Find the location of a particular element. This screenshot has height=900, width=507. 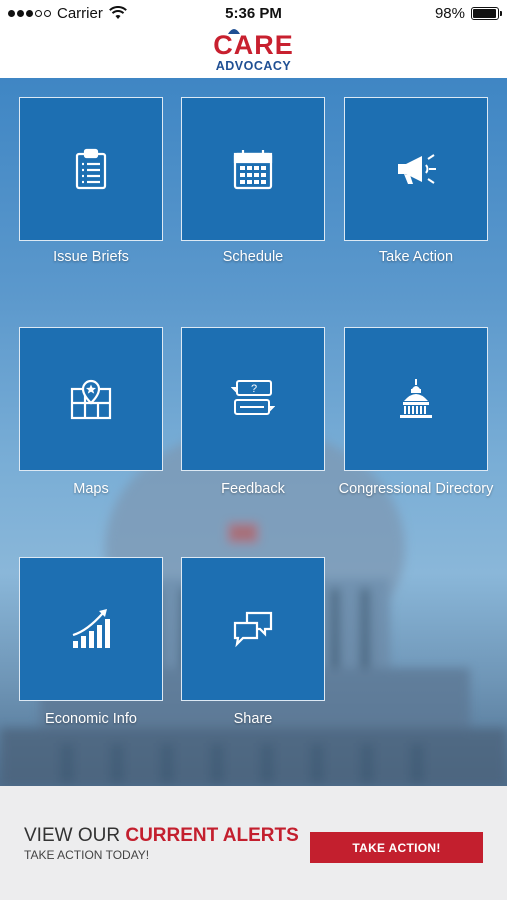

wifi-icon is located at coordinates (117, 12).